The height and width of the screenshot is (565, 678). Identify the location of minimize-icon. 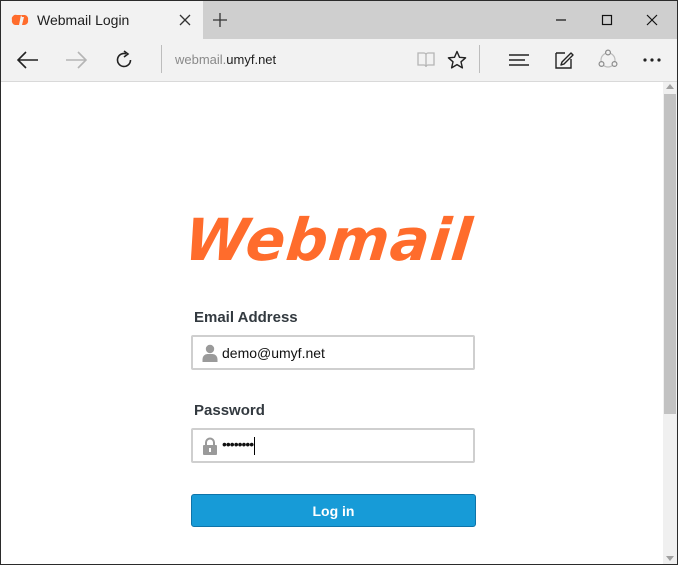
(561, 20).